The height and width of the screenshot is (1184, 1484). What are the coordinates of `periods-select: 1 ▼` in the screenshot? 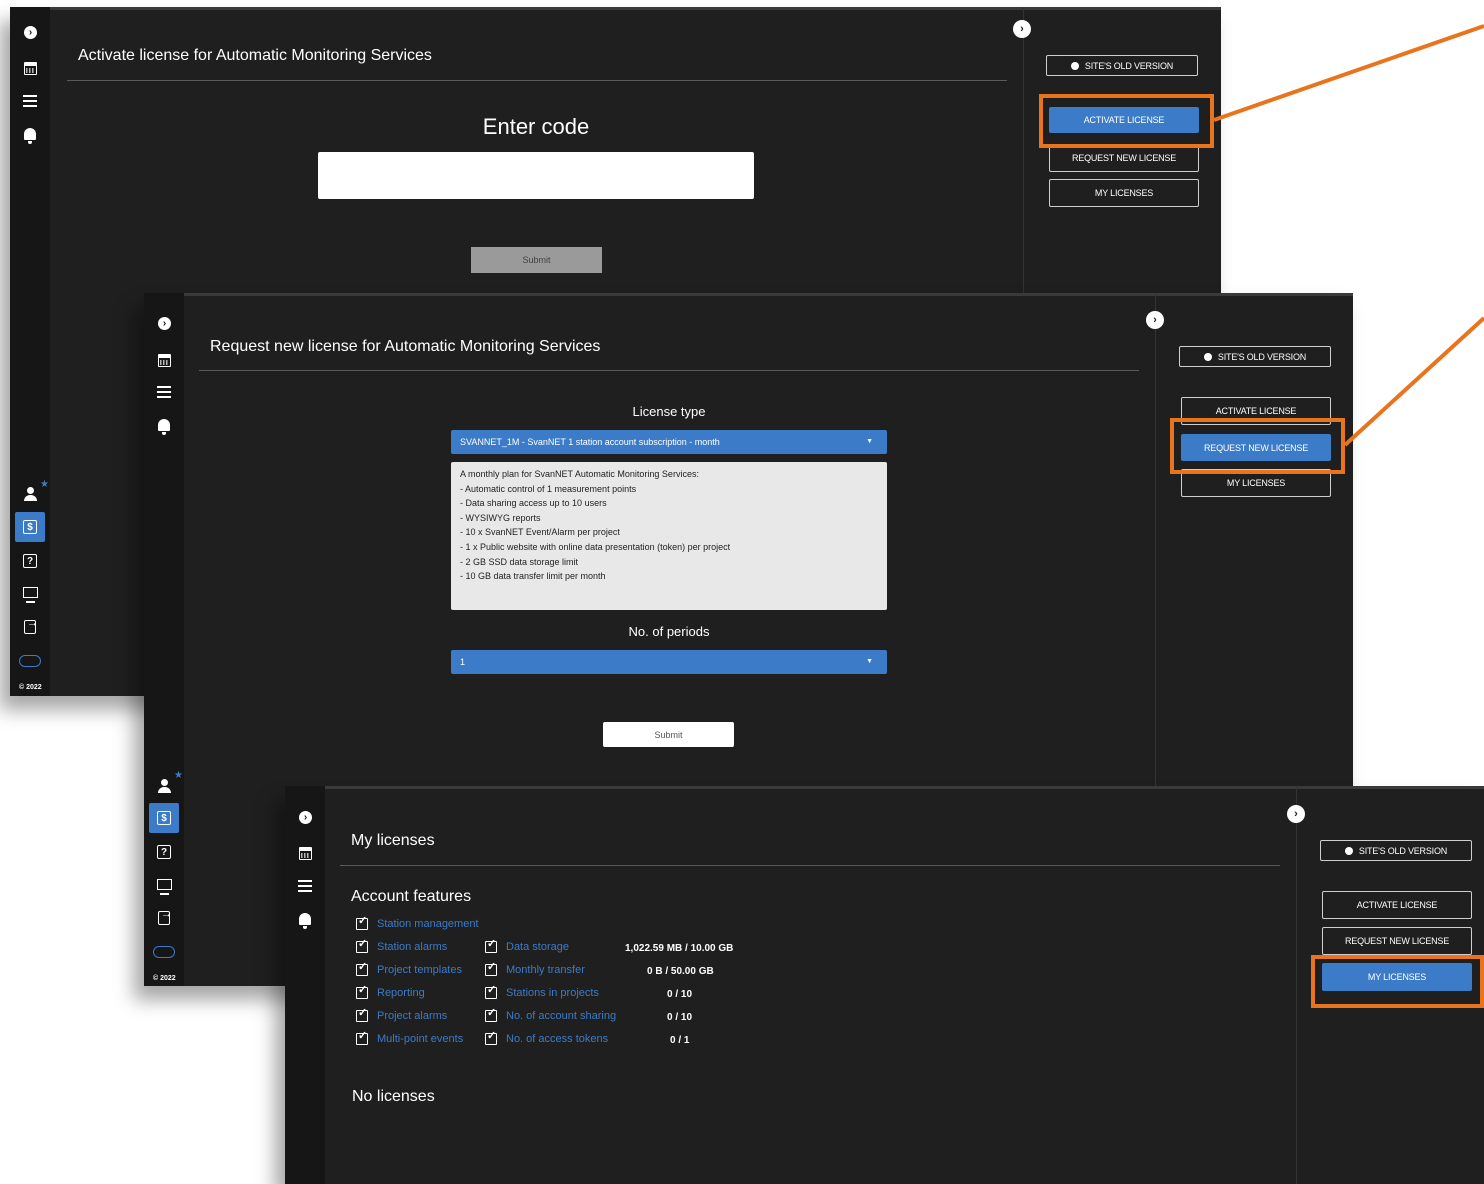 It's located at (669, 662).